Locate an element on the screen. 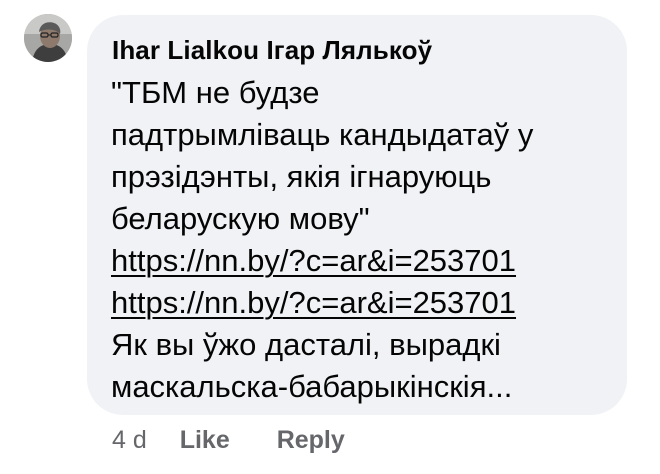 Image resolution: width=660 pixels, height=474 pixels. text-line: Як вы ўжо дасталі, вырадкі is located at coordinates (306, 344).